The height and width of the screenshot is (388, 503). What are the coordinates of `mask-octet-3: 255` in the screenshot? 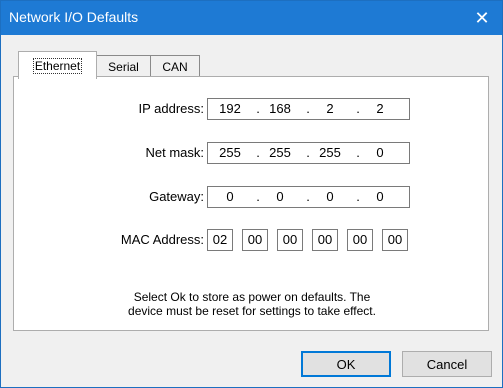 It's located at (330, 152).